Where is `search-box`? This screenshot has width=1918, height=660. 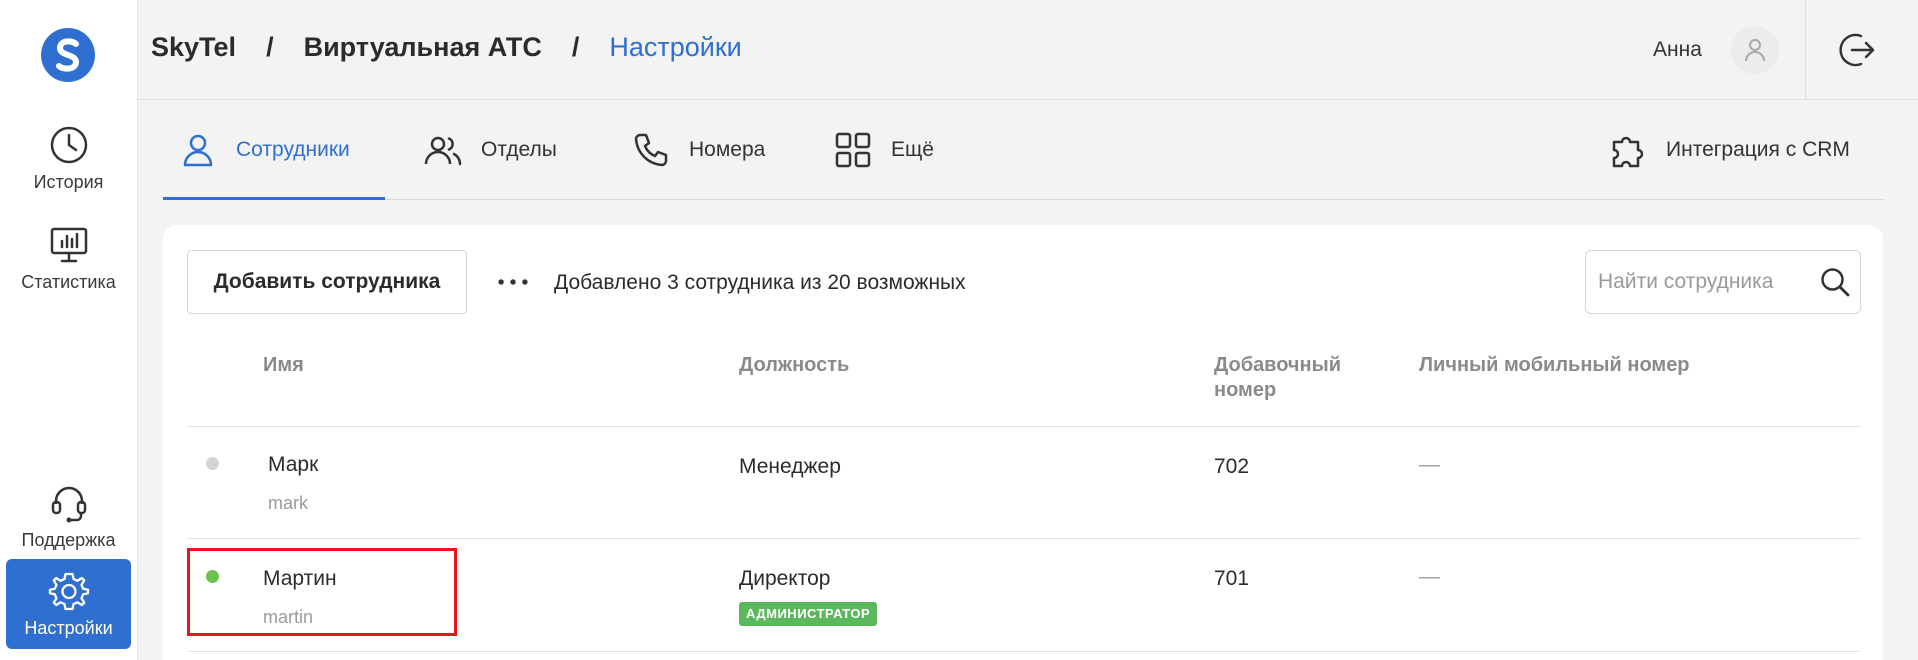
search-box is located at coordinates (1723, 282).